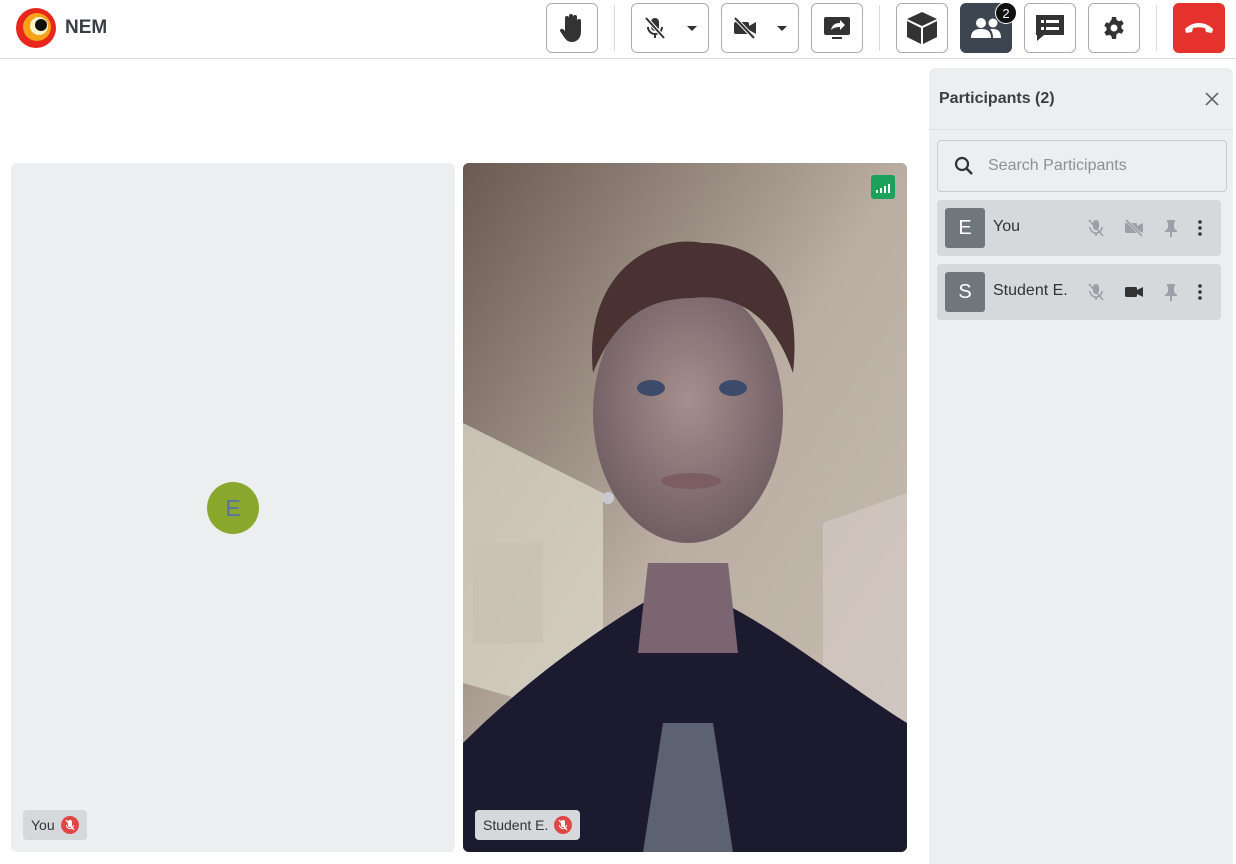 The height and width of the screenshot is (864, 1236). I want to click on name-tag: Student E., so click(528, 825).